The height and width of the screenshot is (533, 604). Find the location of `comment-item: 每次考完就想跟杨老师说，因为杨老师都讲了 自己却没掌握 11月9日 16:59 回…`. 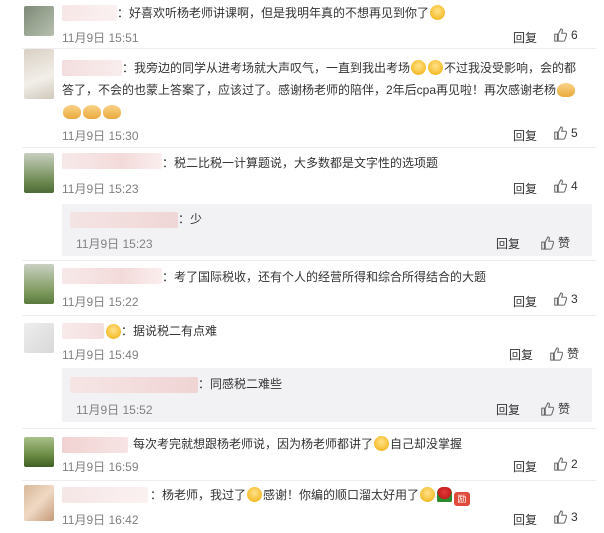

comment-item: 每次考完就想跟杨老师说，因为杨老师都讲了 自己却没掌握 11月9日 16:59 回… is located at coordinates (302, 454).